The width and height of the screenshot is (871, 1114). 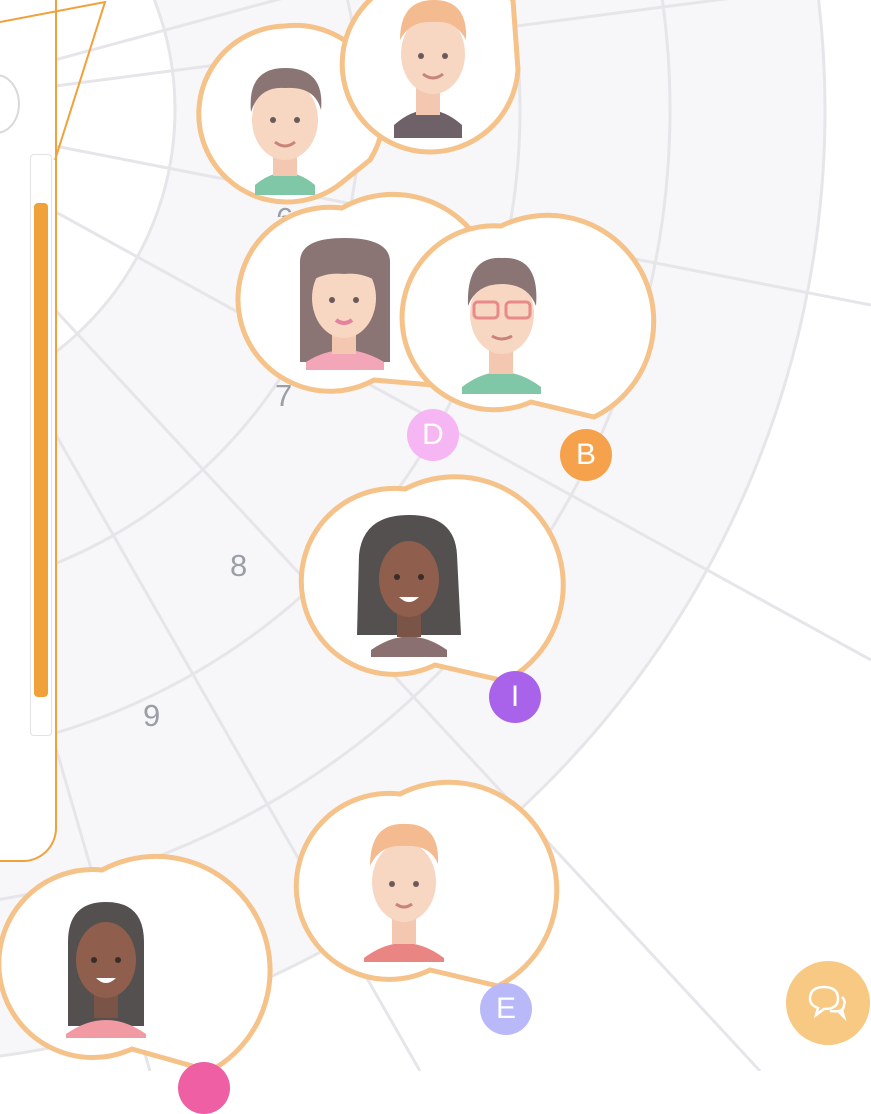 What do you see at coordinates (515, 697) in the screenshot?
I see `participant-badge-i: I` at bounding box center [515, 697].